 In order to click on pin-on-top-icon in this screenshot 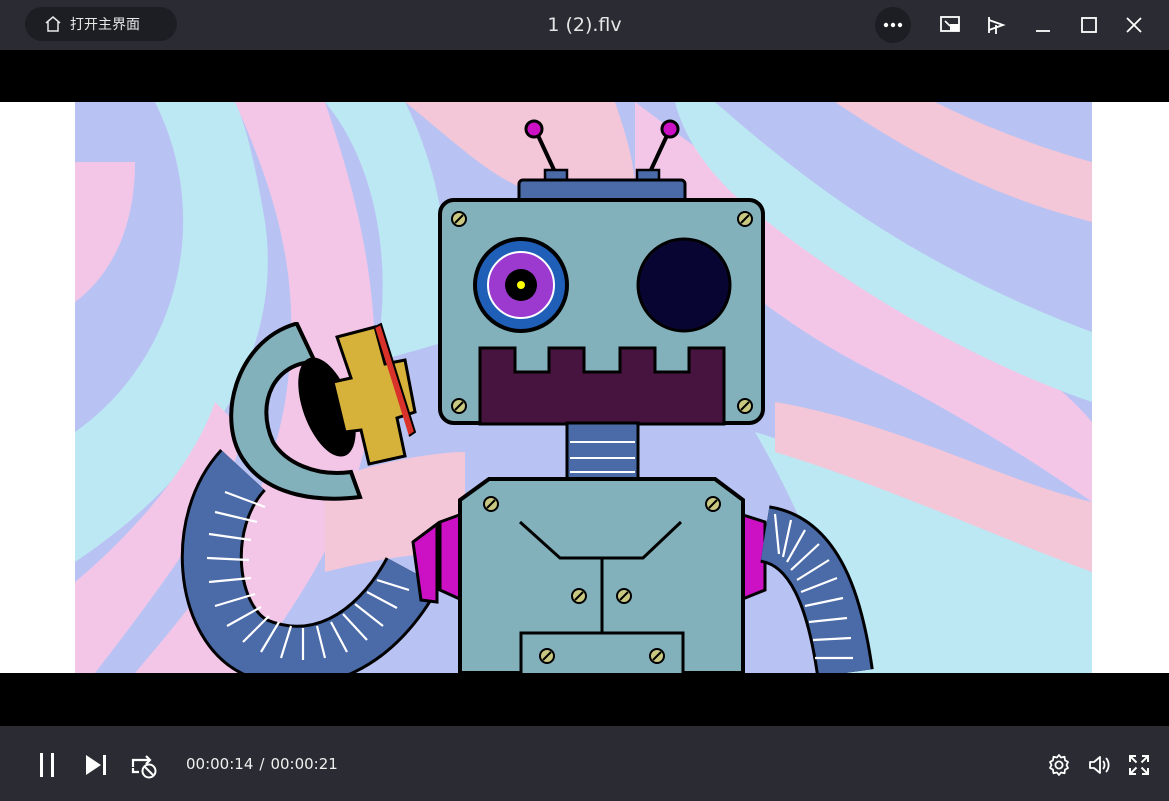, I will do `click(997, 25)`.